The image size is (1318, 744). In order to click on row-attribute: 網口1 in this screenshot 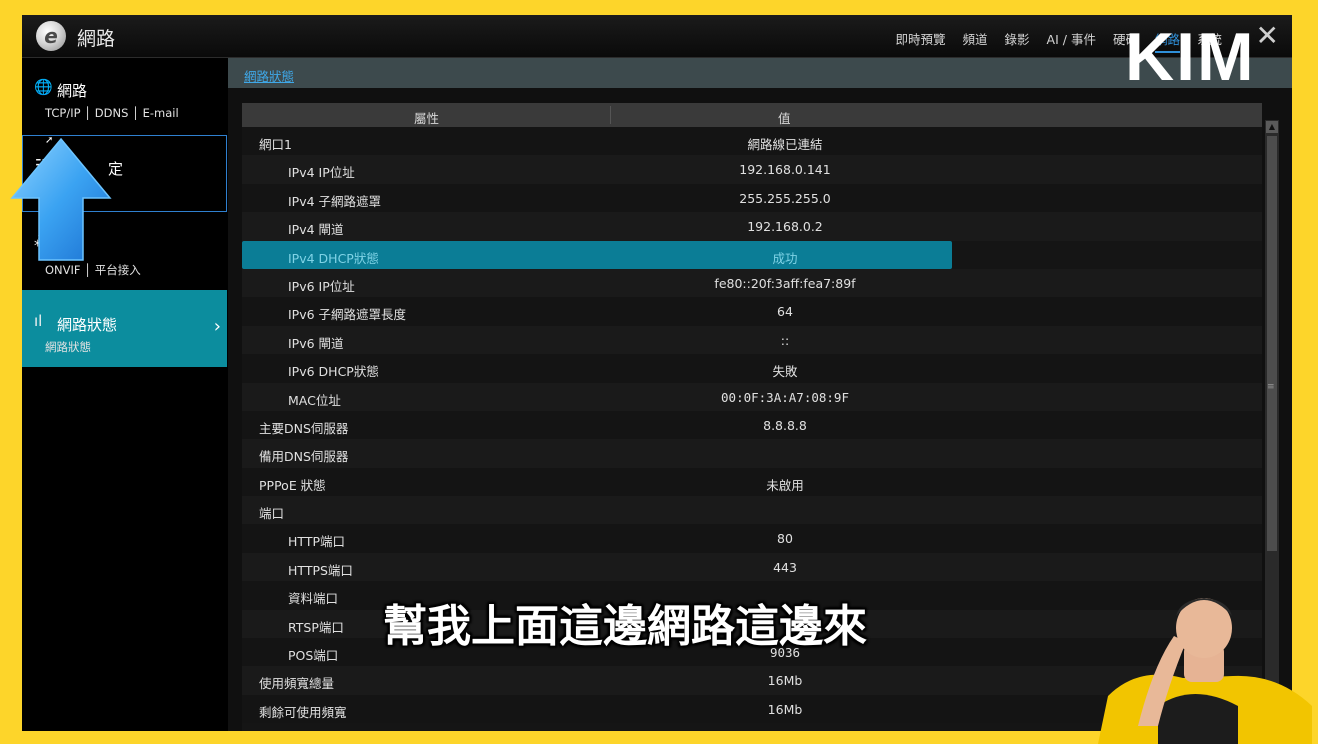, I will do `click(275, 144)`.